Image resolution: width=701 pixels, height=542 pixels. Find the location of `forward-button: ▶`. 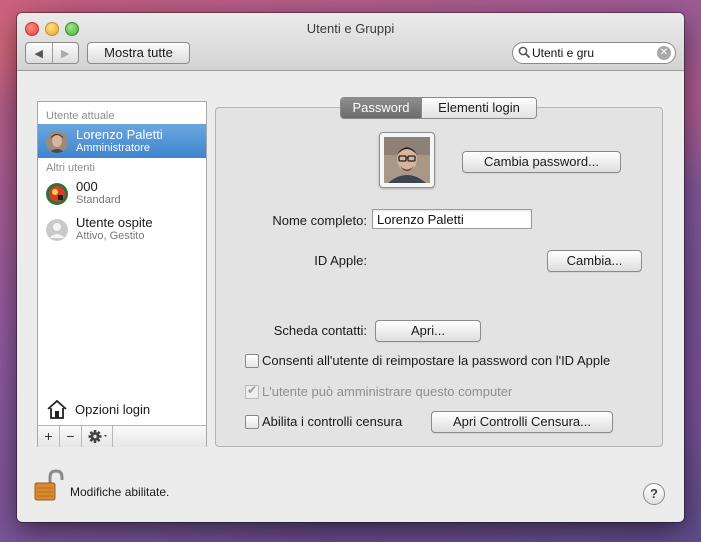

forward-button: ▶ is located at coordinates (65, 53).